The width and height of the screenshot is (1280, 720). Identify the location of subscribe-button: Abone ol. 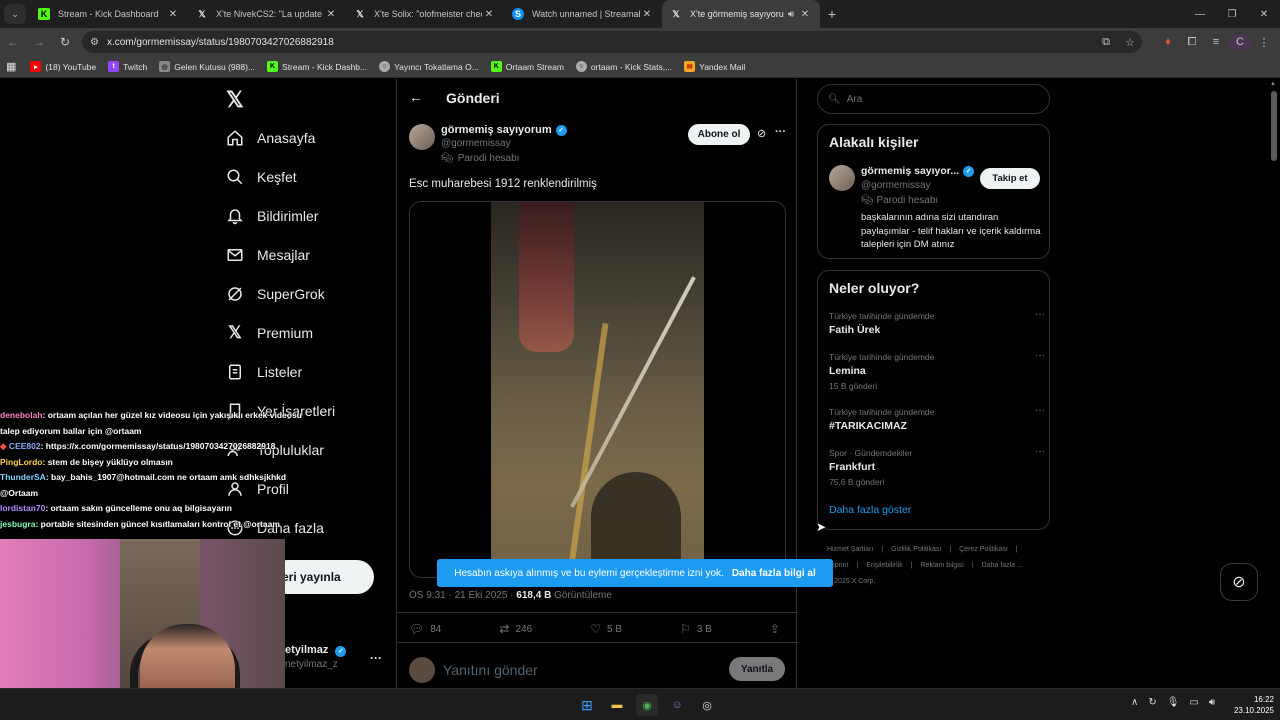
(719, 134).